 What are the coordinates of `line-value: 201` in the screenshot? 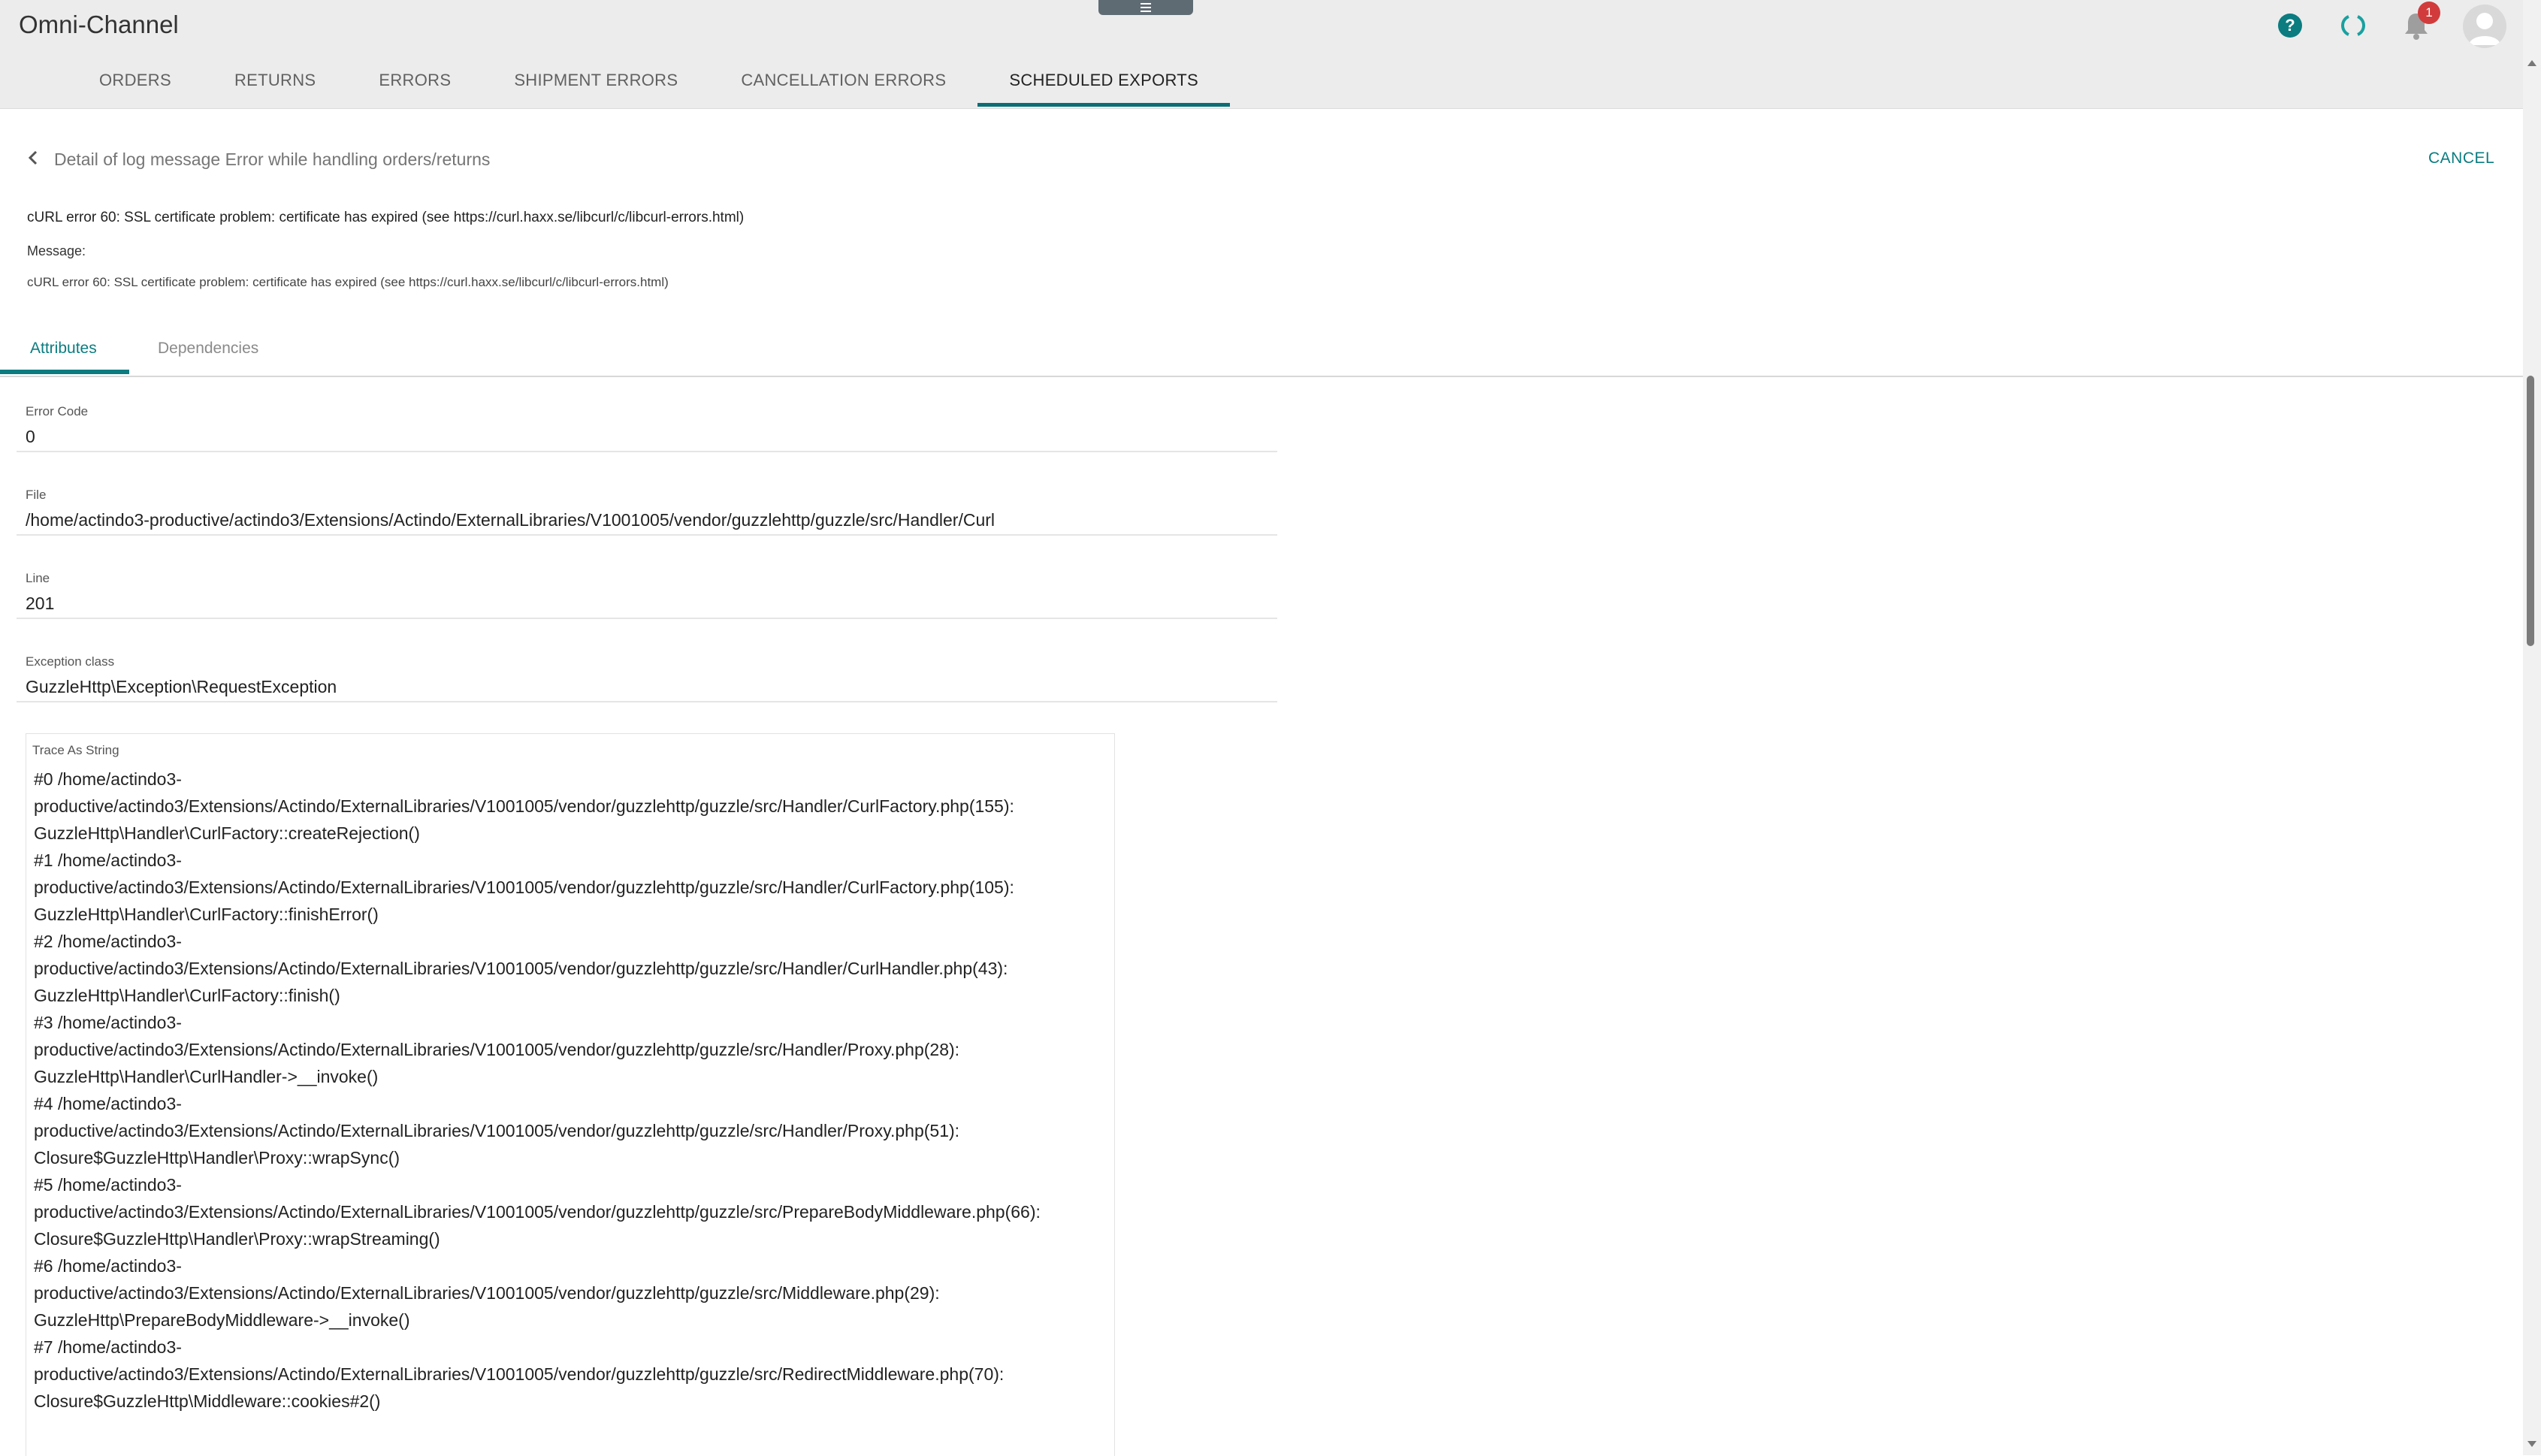 It's located at (40, 603).